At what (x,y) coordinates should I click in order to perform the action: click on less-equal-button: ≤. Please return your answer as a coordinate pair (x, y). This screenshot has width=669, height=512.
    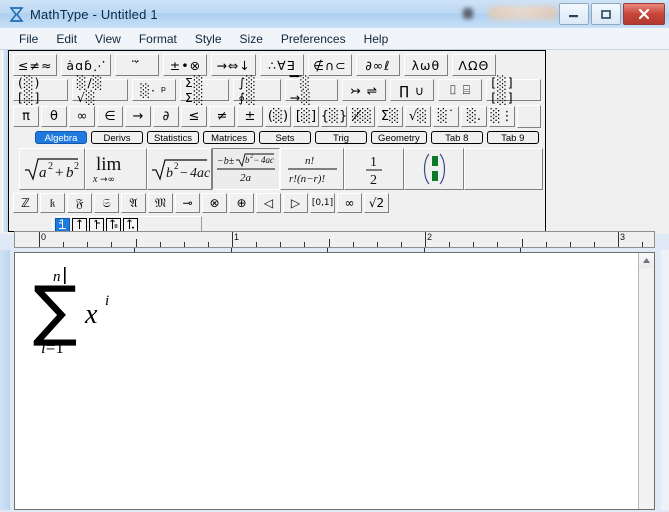
    Looking at the image, I should click on (194, 116).